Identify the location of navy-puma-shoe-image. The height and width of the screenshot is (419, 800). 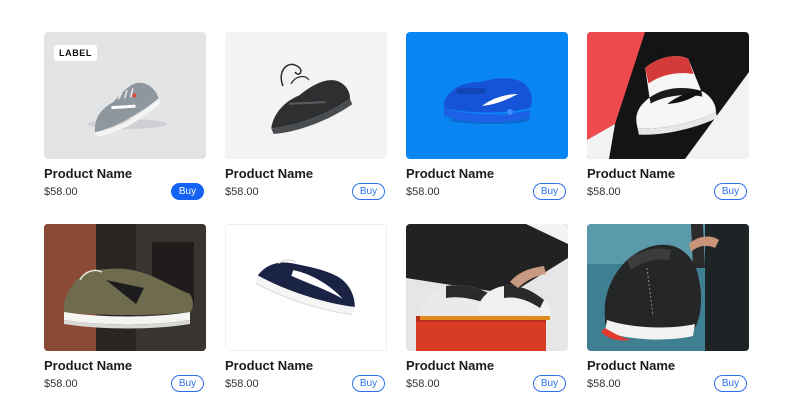
(306, 287).